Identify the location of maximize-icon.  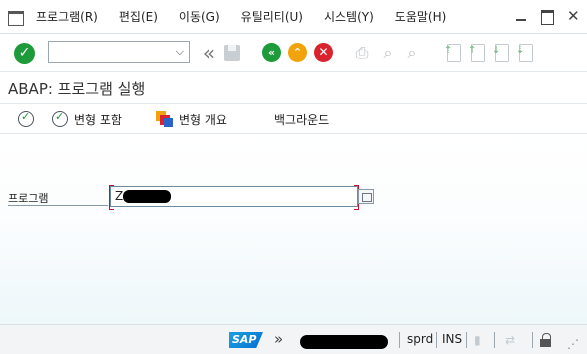
(547, 17).